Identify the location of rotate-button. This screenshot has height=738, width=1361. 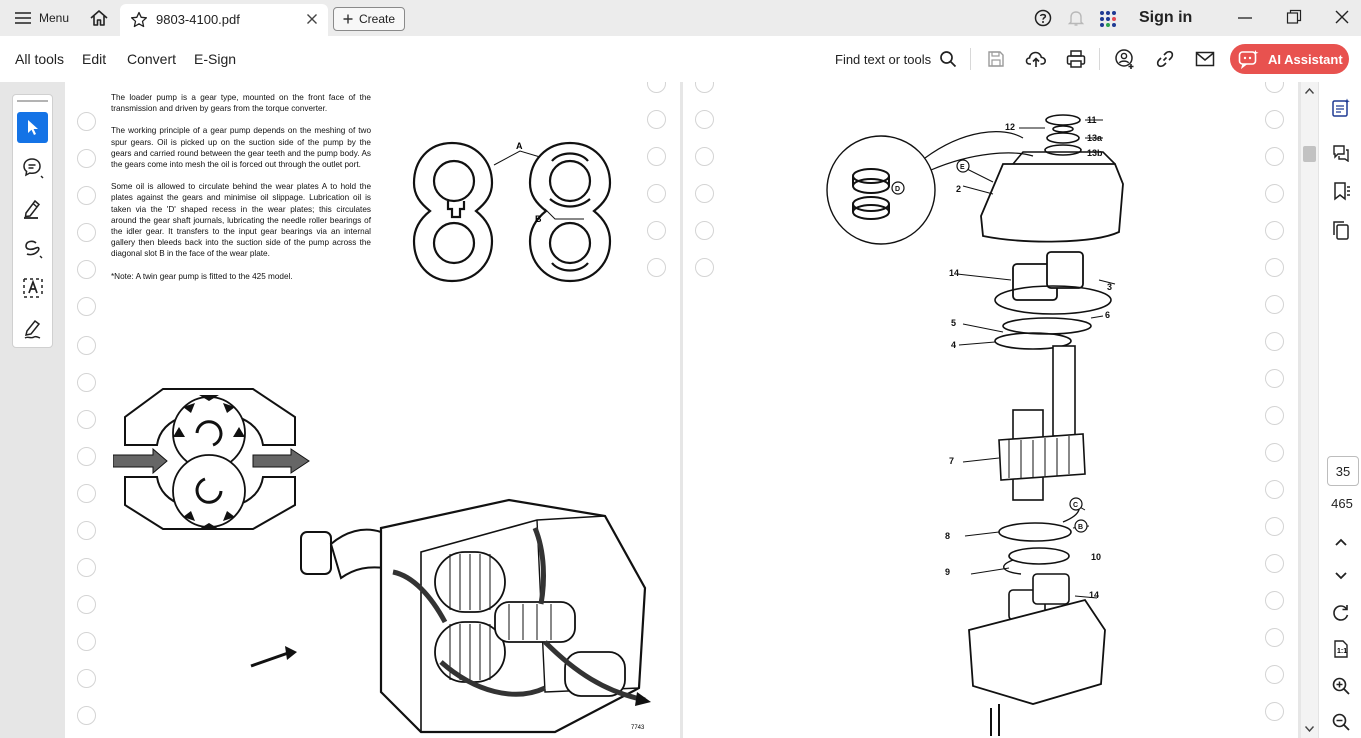
(1341, 613).